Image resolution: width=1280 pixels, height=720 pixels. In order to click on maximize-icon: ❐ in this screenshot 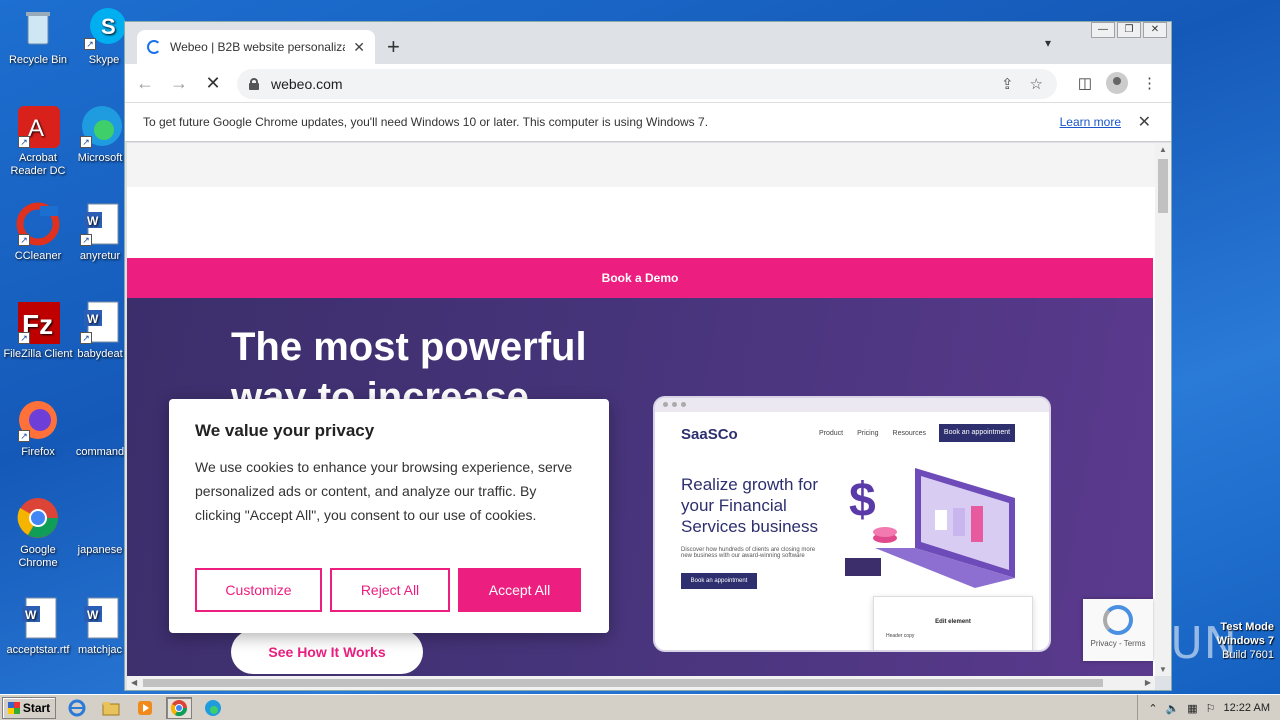, I will do `click(1129, 30)`.